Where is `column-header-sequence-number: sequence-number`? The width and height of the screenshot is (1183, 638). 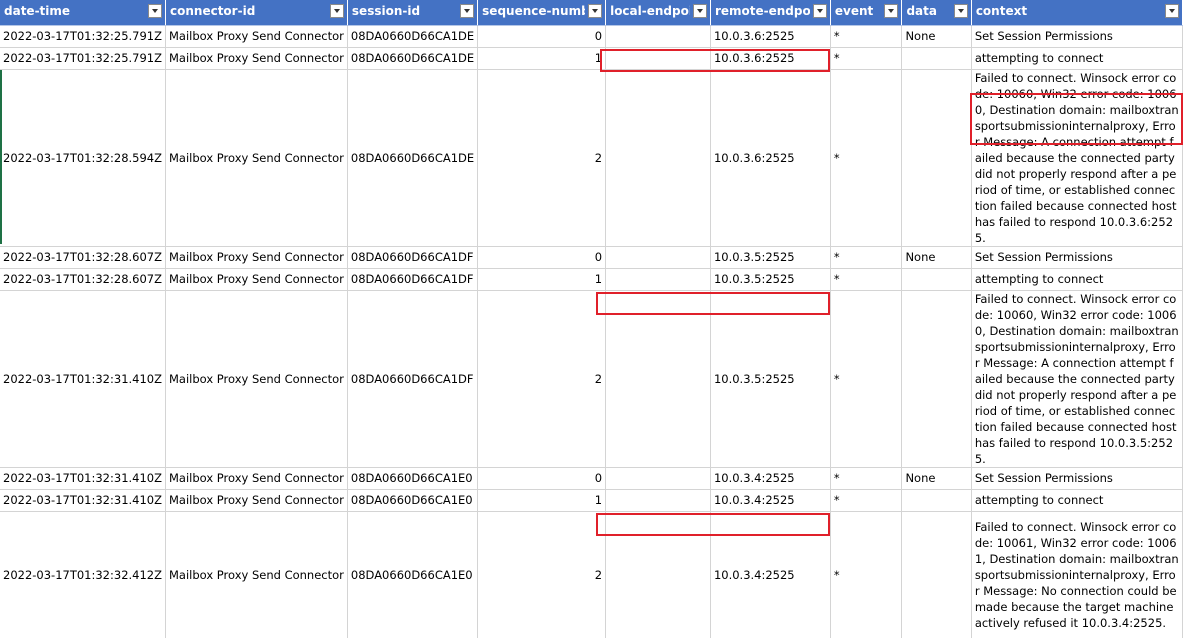 column-header-sequence-number: sequence-number is located at coordinates (542, 13).